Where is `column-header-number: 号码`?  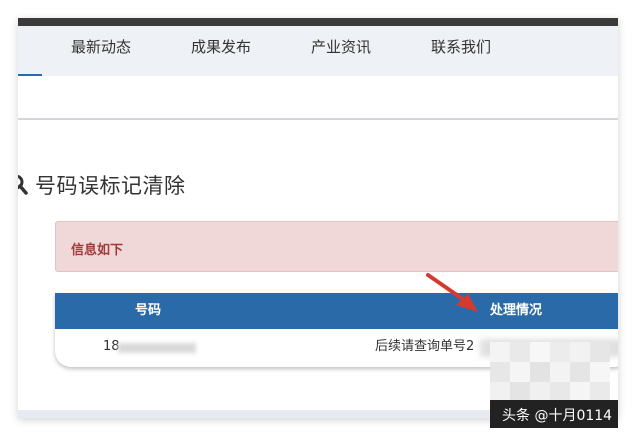
column-header-number: 号码 is located at coordinates (148, 310).